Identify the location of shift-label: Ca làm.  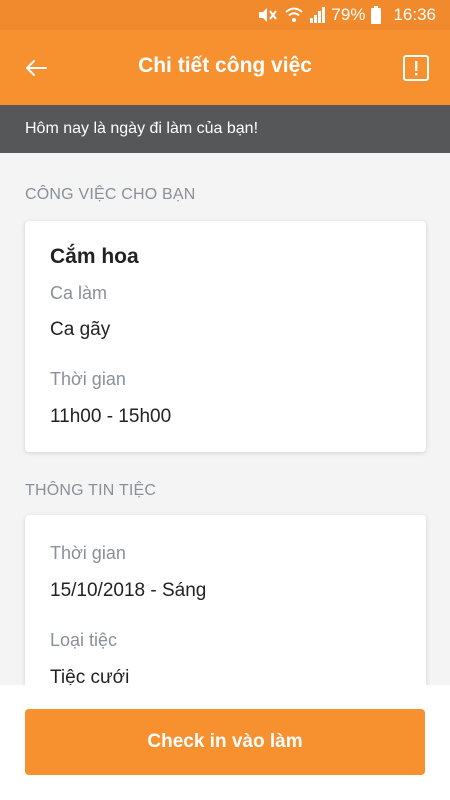
(79, 293).